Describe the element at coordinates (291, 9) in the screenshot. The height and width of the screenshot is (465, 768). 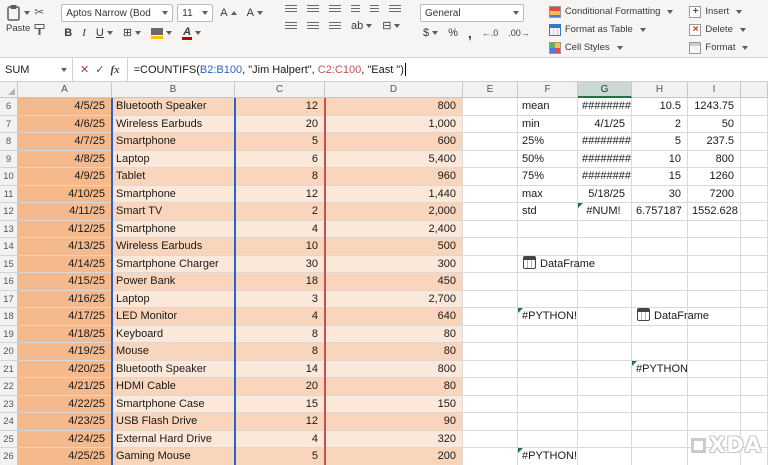
I see `align-top-button` at that location.